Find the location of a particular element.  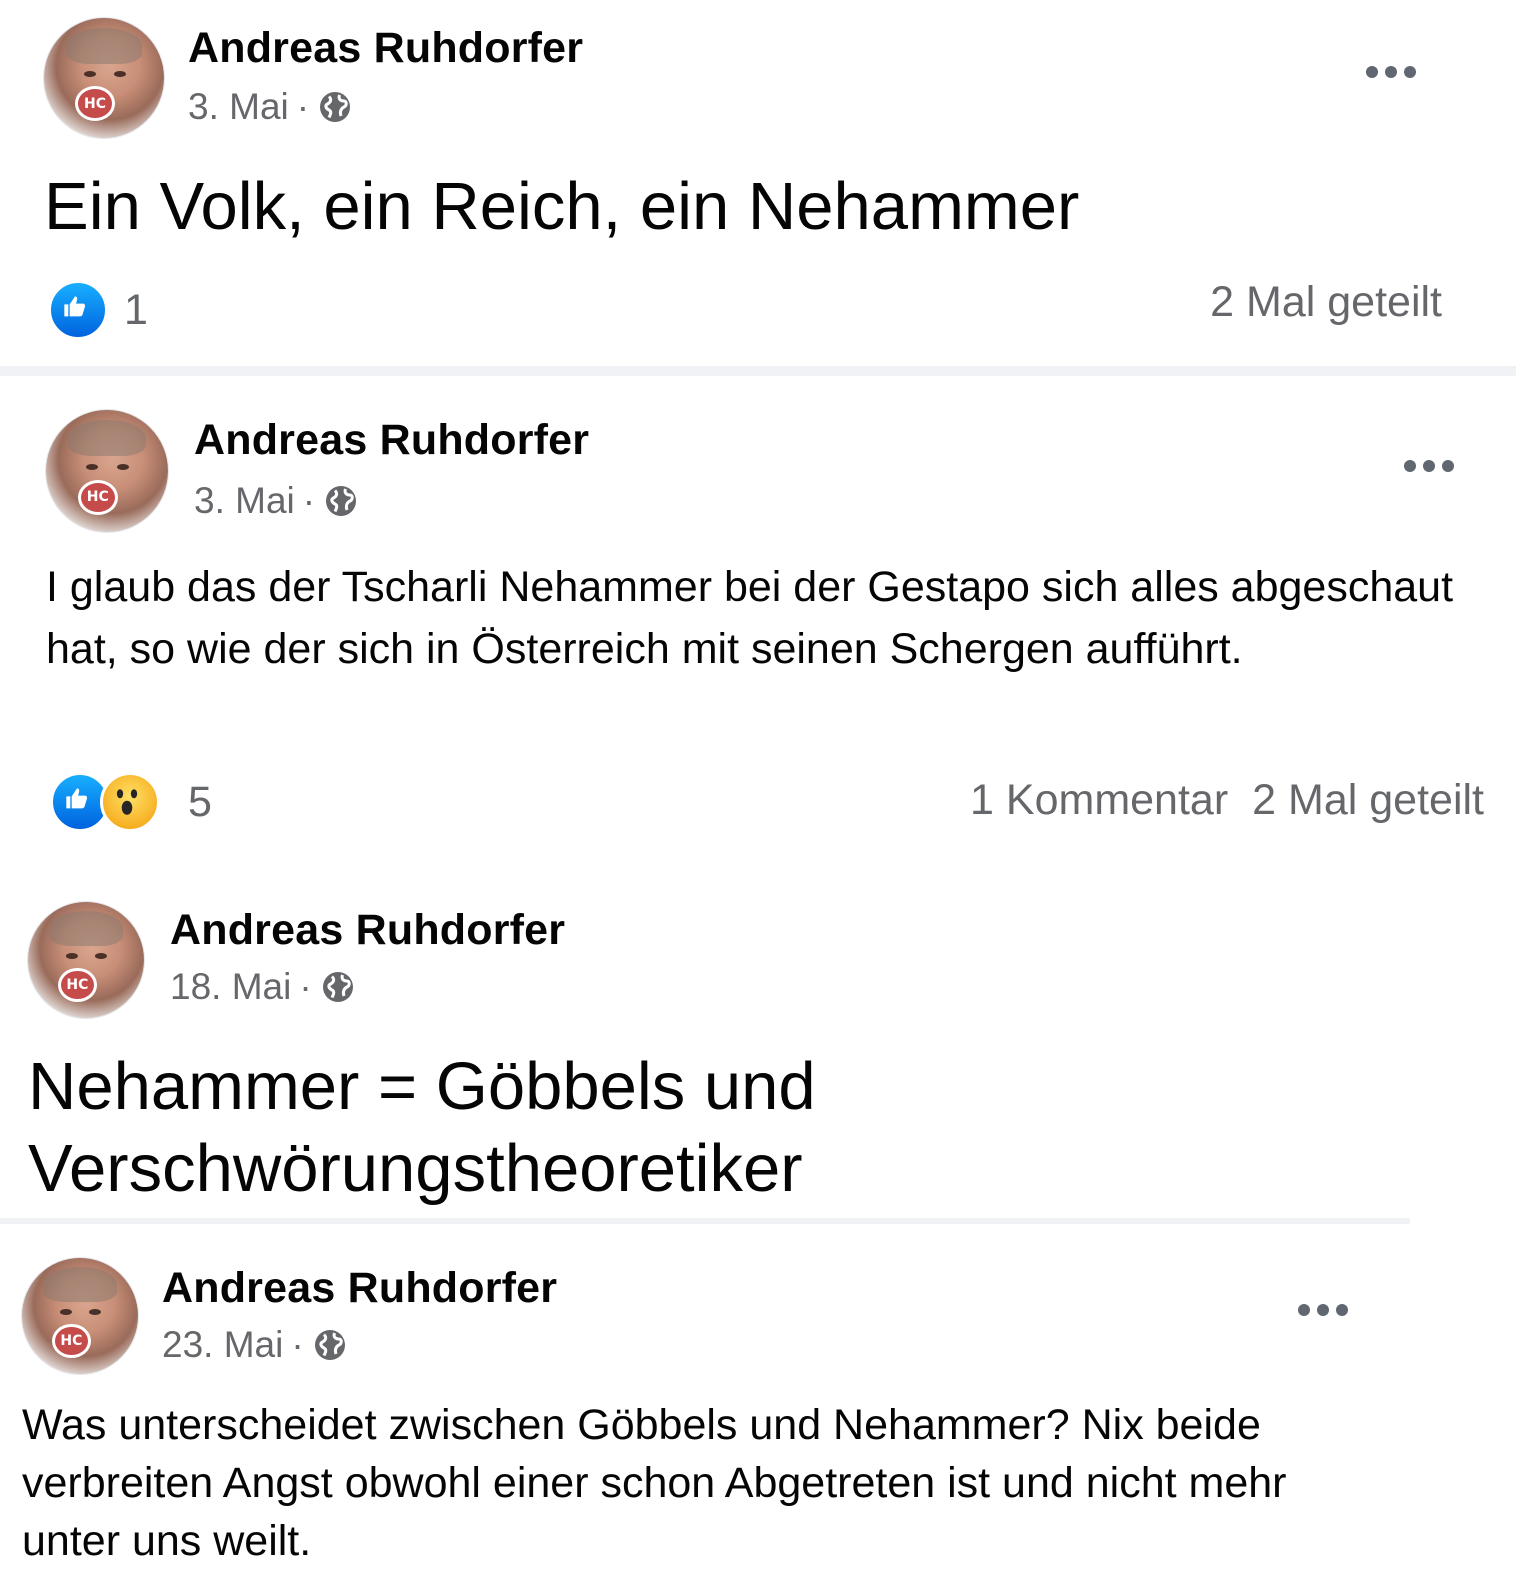

reactions-summary: 1 is located at coordinates (98, 310).